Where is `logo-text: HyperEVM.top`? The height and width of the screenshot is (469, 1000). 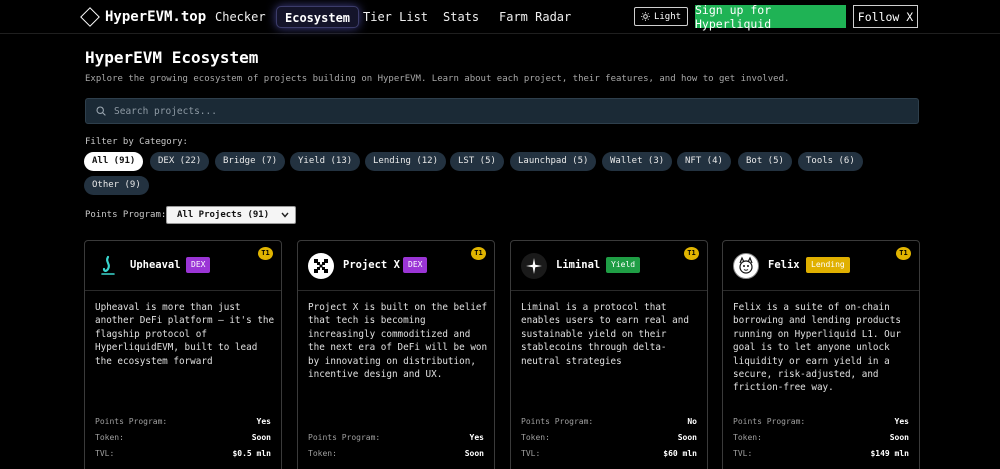 logo-text: HyperEVM.top is located at coordinates (156, 17).